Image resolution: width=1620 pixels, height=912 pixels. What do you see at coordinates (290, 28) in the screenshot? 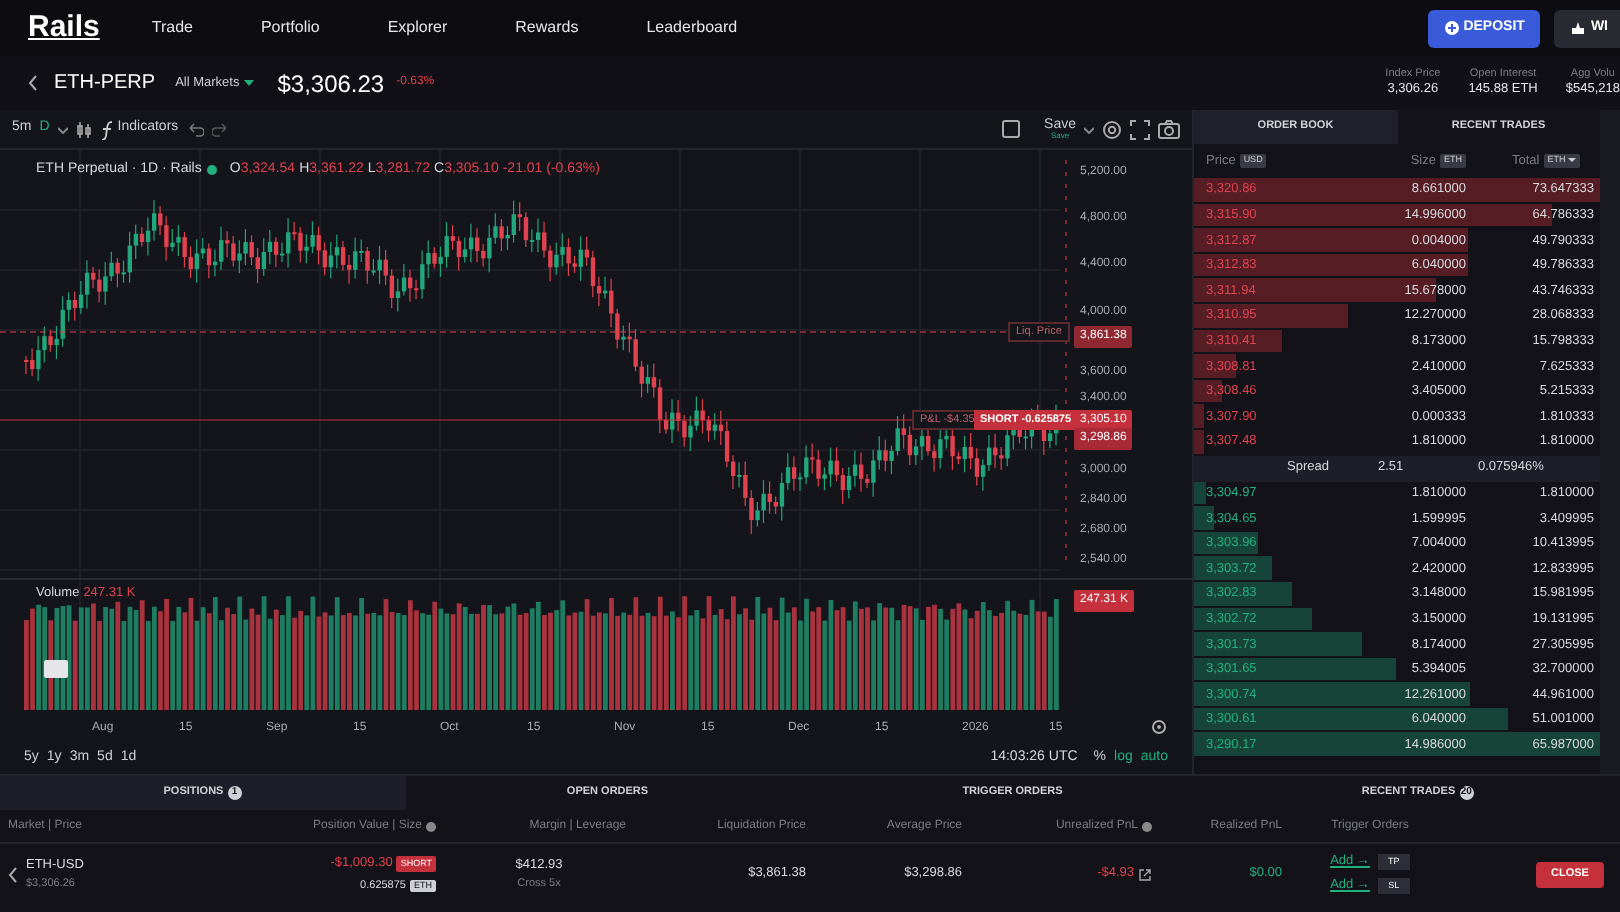
I see `nav-link: Portfolio` at bounding box center [290, 28].